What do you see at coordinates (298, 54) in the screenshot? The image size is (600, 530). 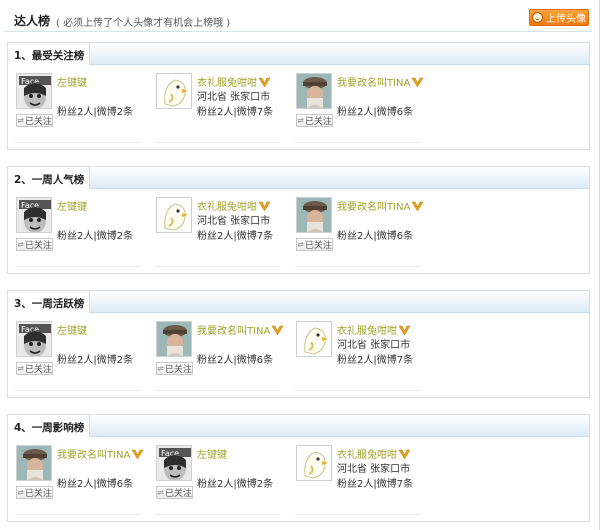 I see `section-header: 1、最受关注榜` at bounding box center [298, 54].